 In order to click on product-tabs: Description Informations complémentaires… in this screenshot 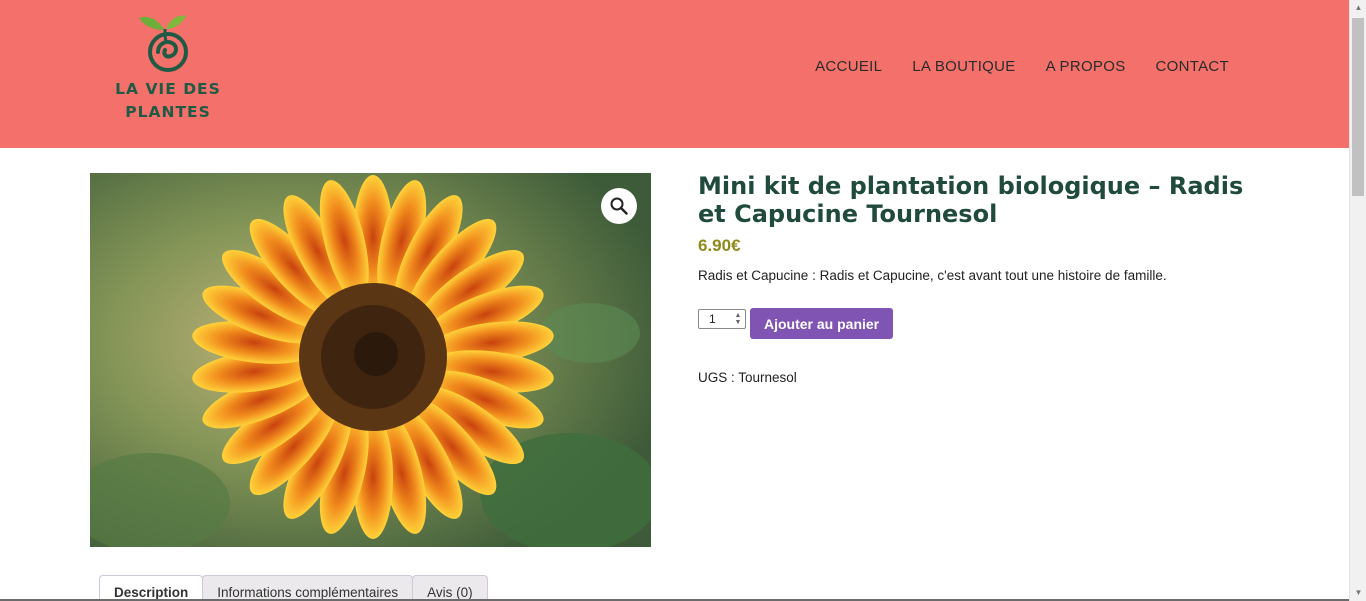, I will do `click(293, 588)`.